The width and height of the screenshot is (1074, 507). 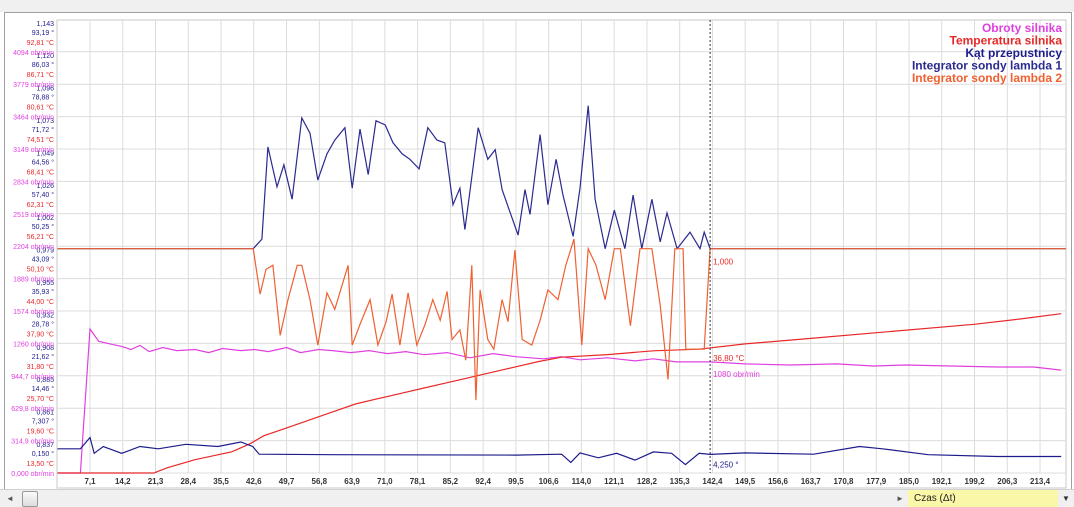 I want to click on y-tick-label-rpm: 629,8 obr/min, so click(x=32, y=409).